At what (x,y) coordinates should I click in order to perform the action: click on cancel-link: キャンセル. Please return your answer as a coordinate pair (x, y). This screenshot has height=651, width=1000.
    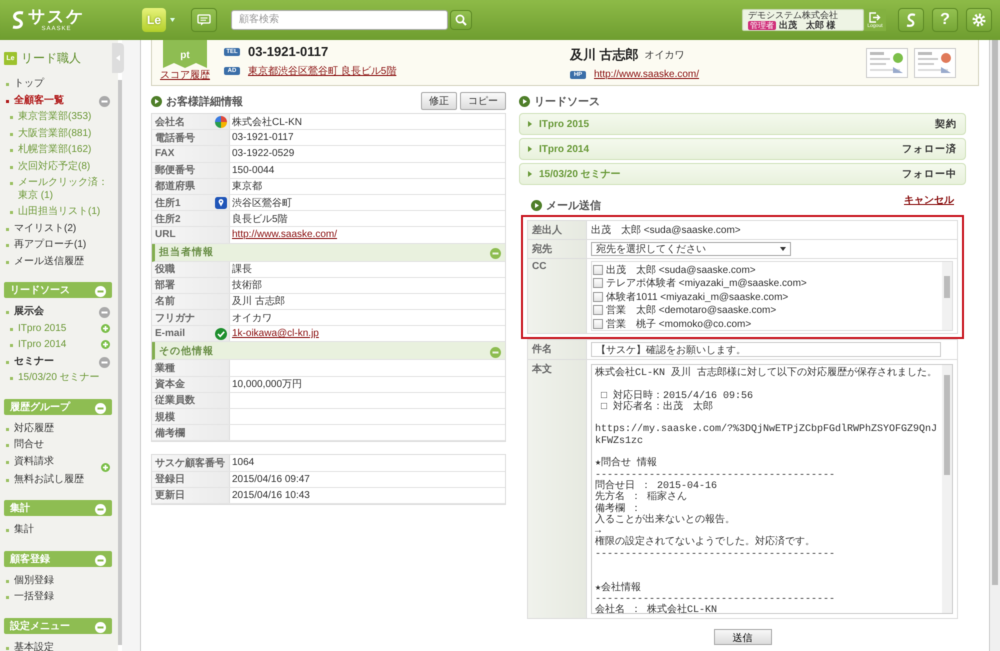
    Looking at the image, I should click on (929, 200).